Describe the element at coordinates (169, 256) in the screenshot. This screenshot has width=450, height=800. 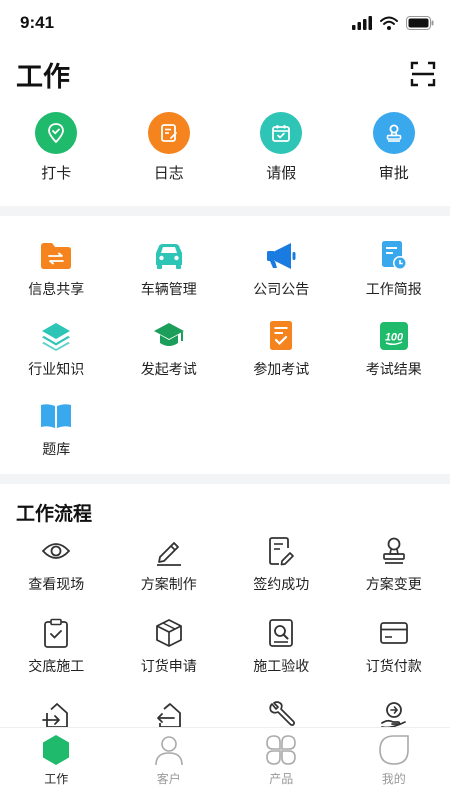
I see `car-icon` at that location.